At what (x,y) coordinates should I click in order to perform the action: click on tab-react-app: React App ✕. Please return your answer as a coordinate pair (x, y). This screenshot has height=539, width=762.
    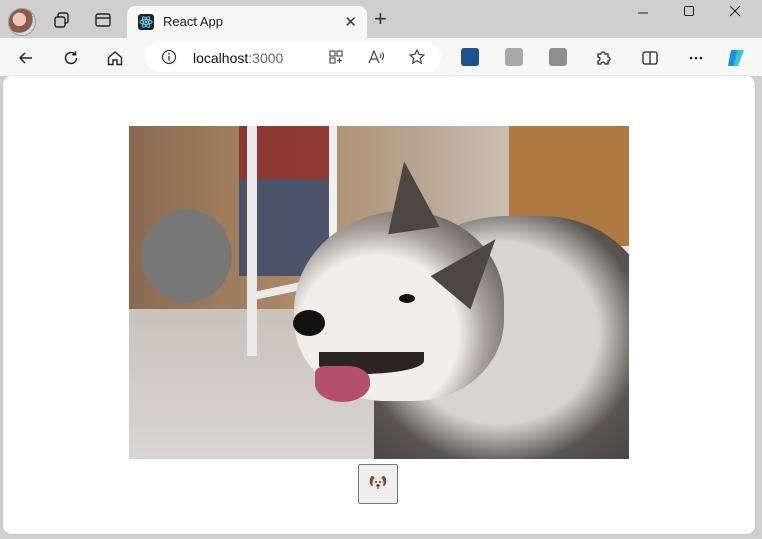
    Looking at the image, I should click on (247, 22).